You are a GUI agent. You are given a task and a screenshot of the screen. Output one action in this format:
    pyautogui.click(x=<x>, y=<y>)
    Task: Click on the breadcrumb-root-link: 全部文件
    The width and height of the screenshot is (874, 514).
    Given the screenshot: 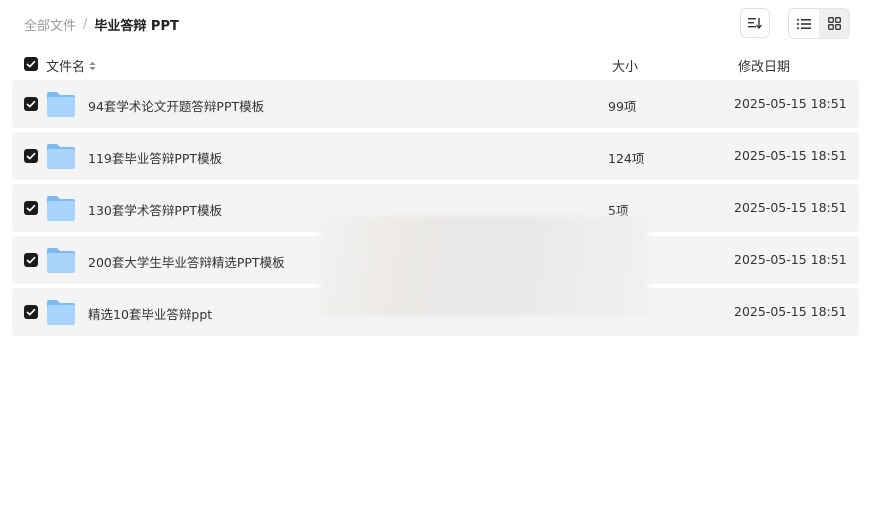 What is the action you would take?
    pyautogui.click(x=50, y=24)
    